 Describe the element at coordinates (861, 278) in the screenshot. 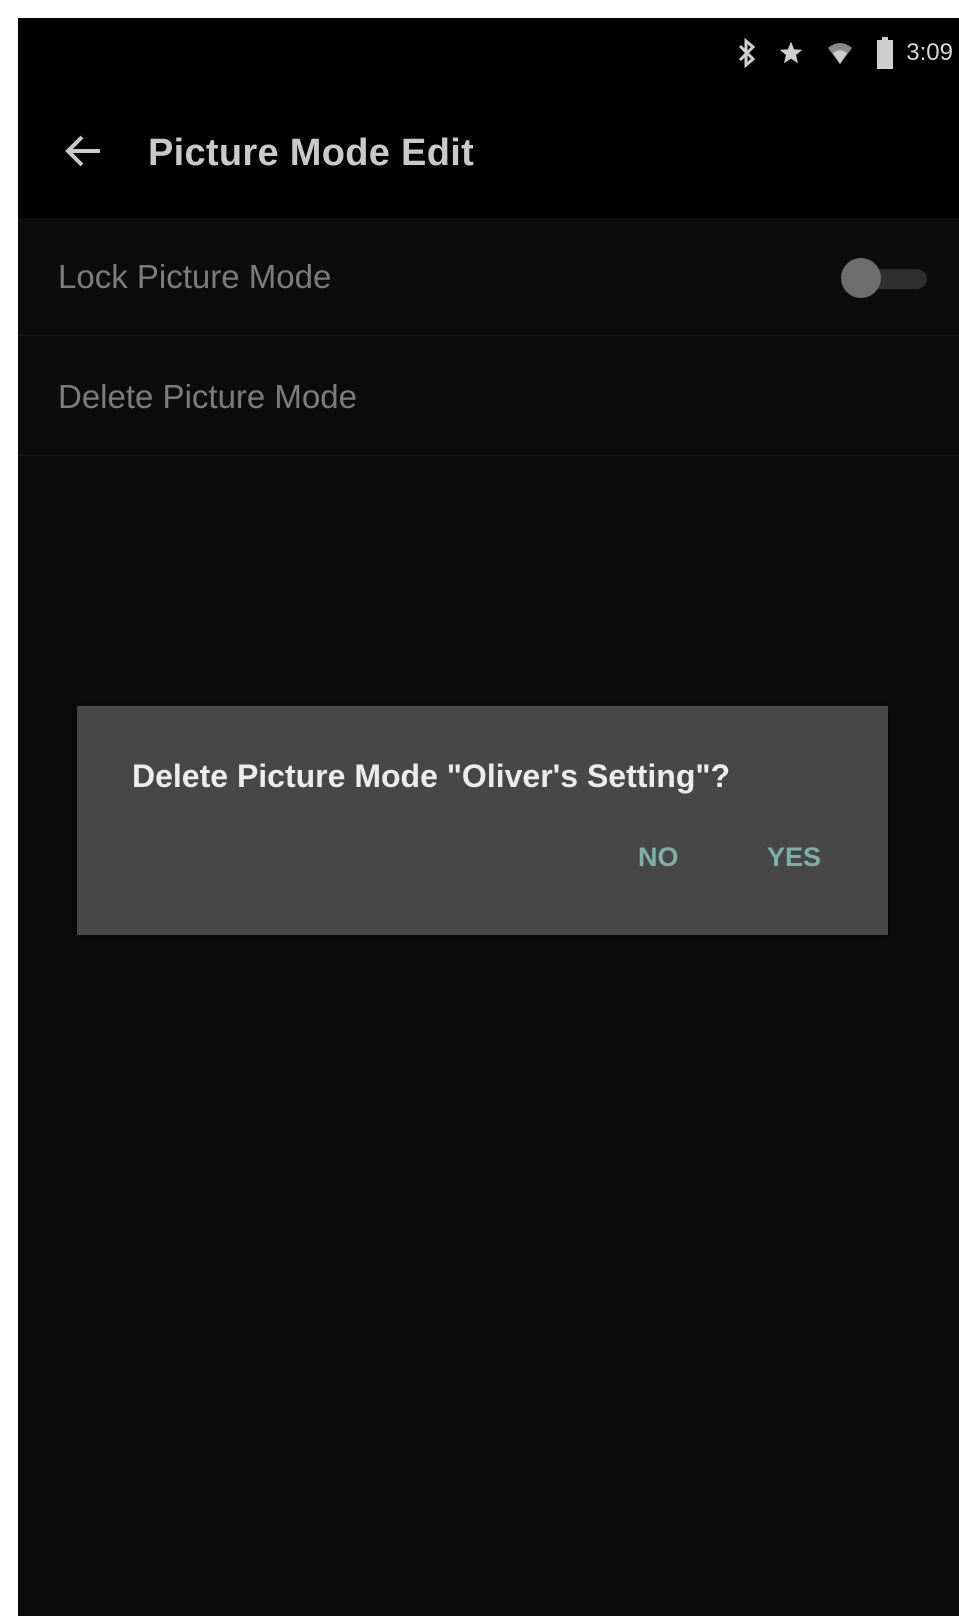

I see `toggle-thumb` at that location.